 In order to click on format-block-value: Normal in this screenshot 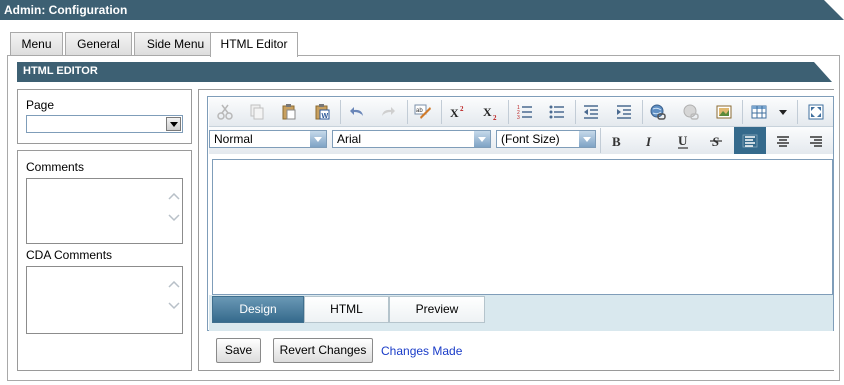, I will do `click(233, 139)`.